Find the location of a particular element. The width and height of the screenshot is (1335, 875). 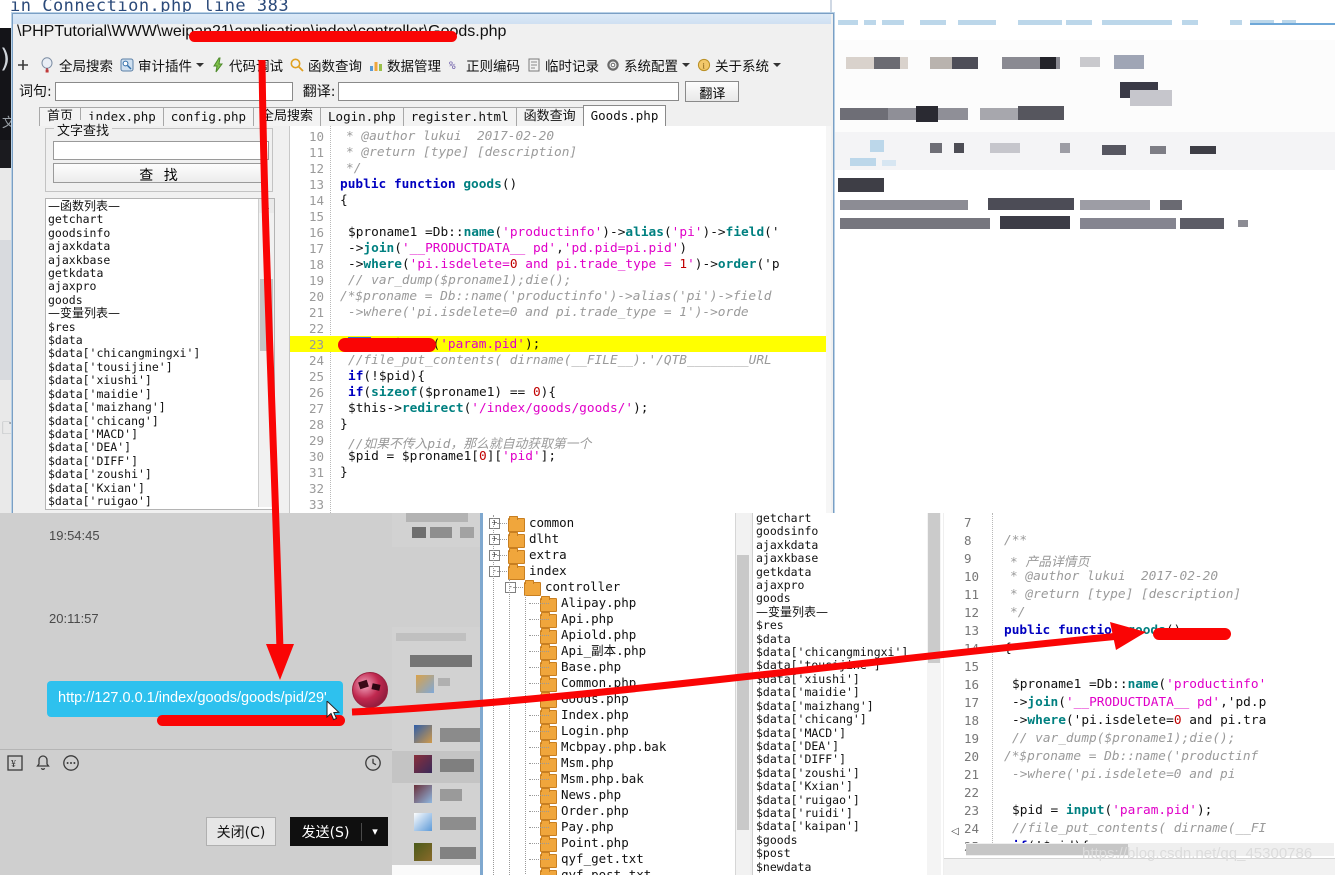

search-translate-row: 词句: 翻译: 翻译 is located at coordinates (425, 91).